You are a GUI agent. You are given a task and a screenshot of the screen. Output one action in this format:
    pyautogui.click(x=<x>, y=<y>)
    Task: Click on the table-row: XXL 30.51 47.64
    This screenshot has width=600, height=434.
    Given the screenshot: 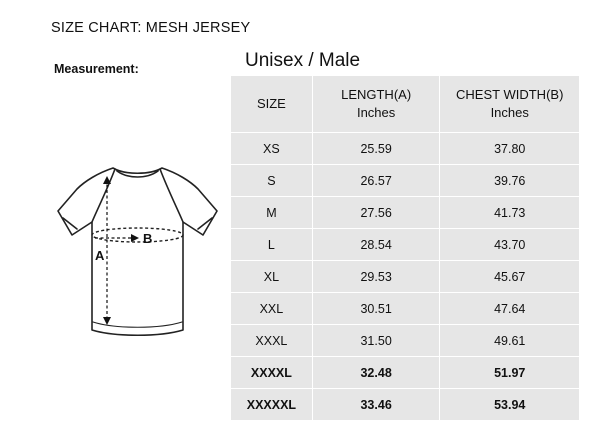 What is the action you would take?
    pyautogui.click(x=405, y=308)
    